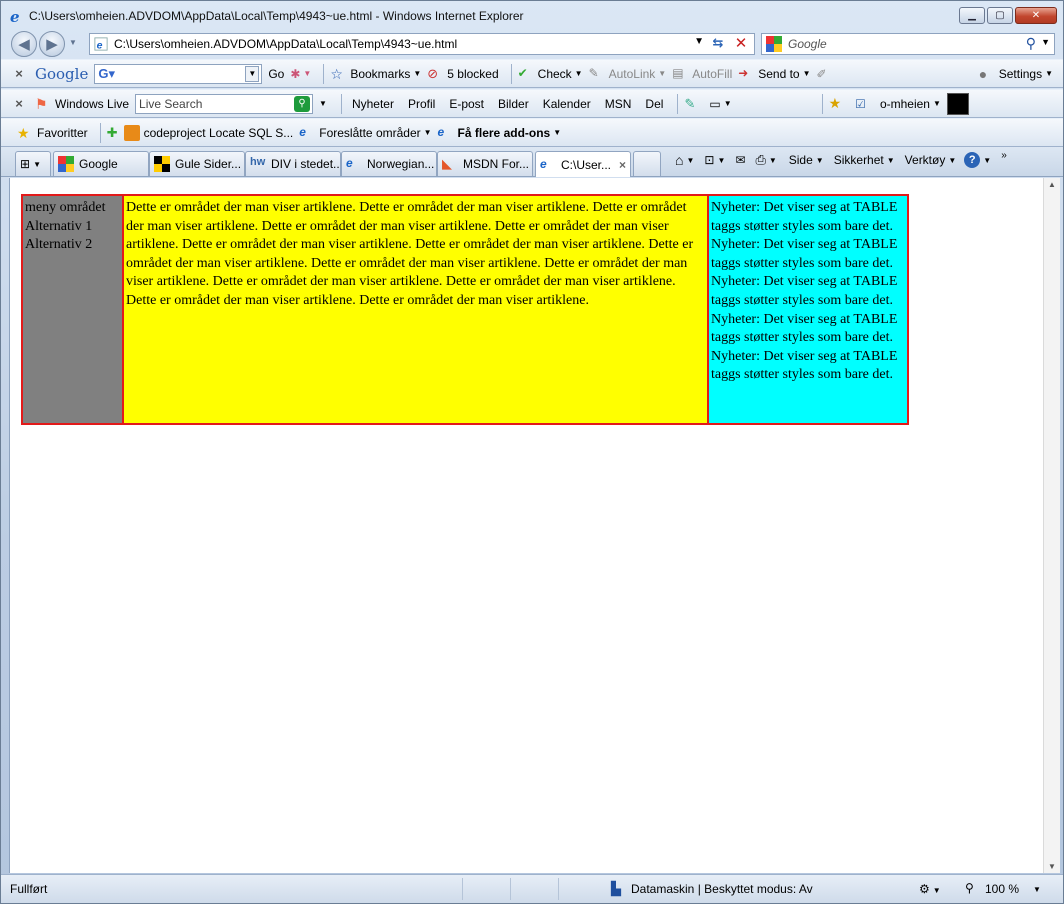  What do you see at coordinates (276, 74) in the screenshot?
I see `google-go-button: Go` at bounding box center [276, 74].